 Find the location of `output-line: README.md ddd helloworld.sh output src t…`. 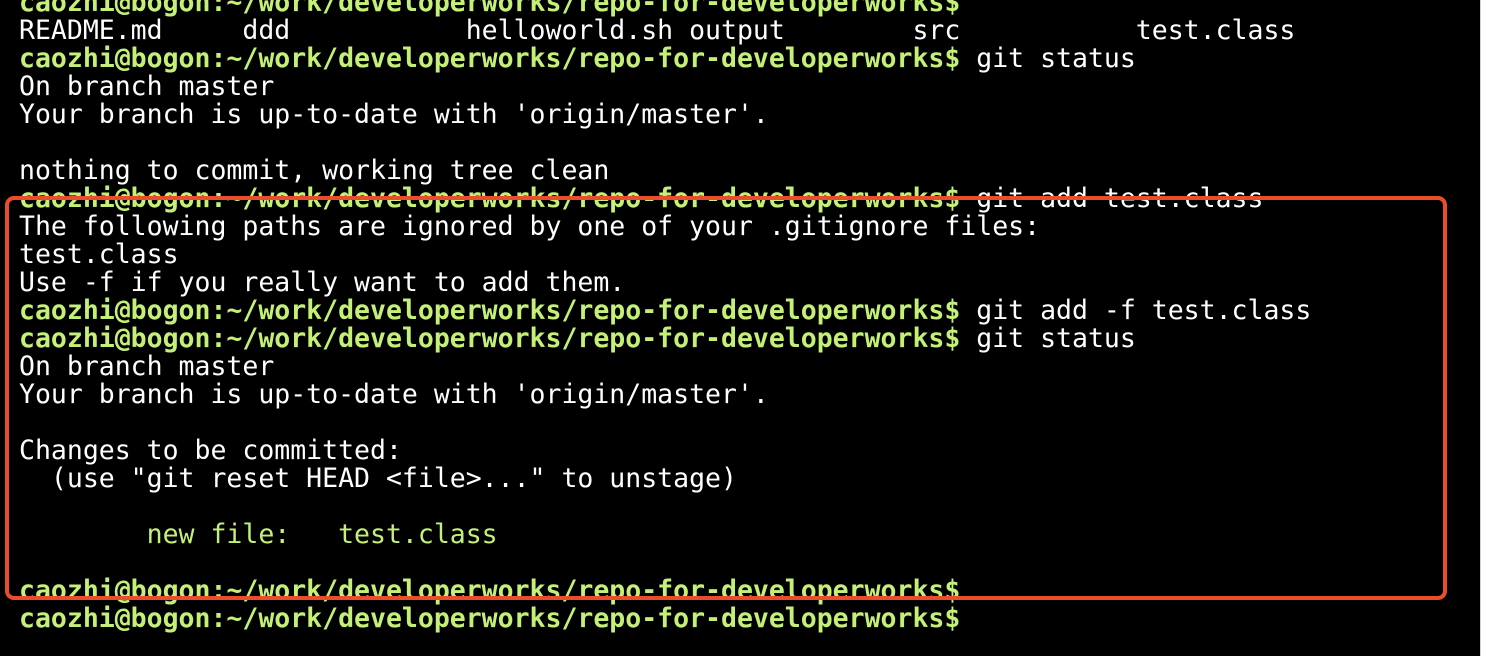

output-line: README.md ddd helloworld.sh output src t… is located at coordinates (657, 30).